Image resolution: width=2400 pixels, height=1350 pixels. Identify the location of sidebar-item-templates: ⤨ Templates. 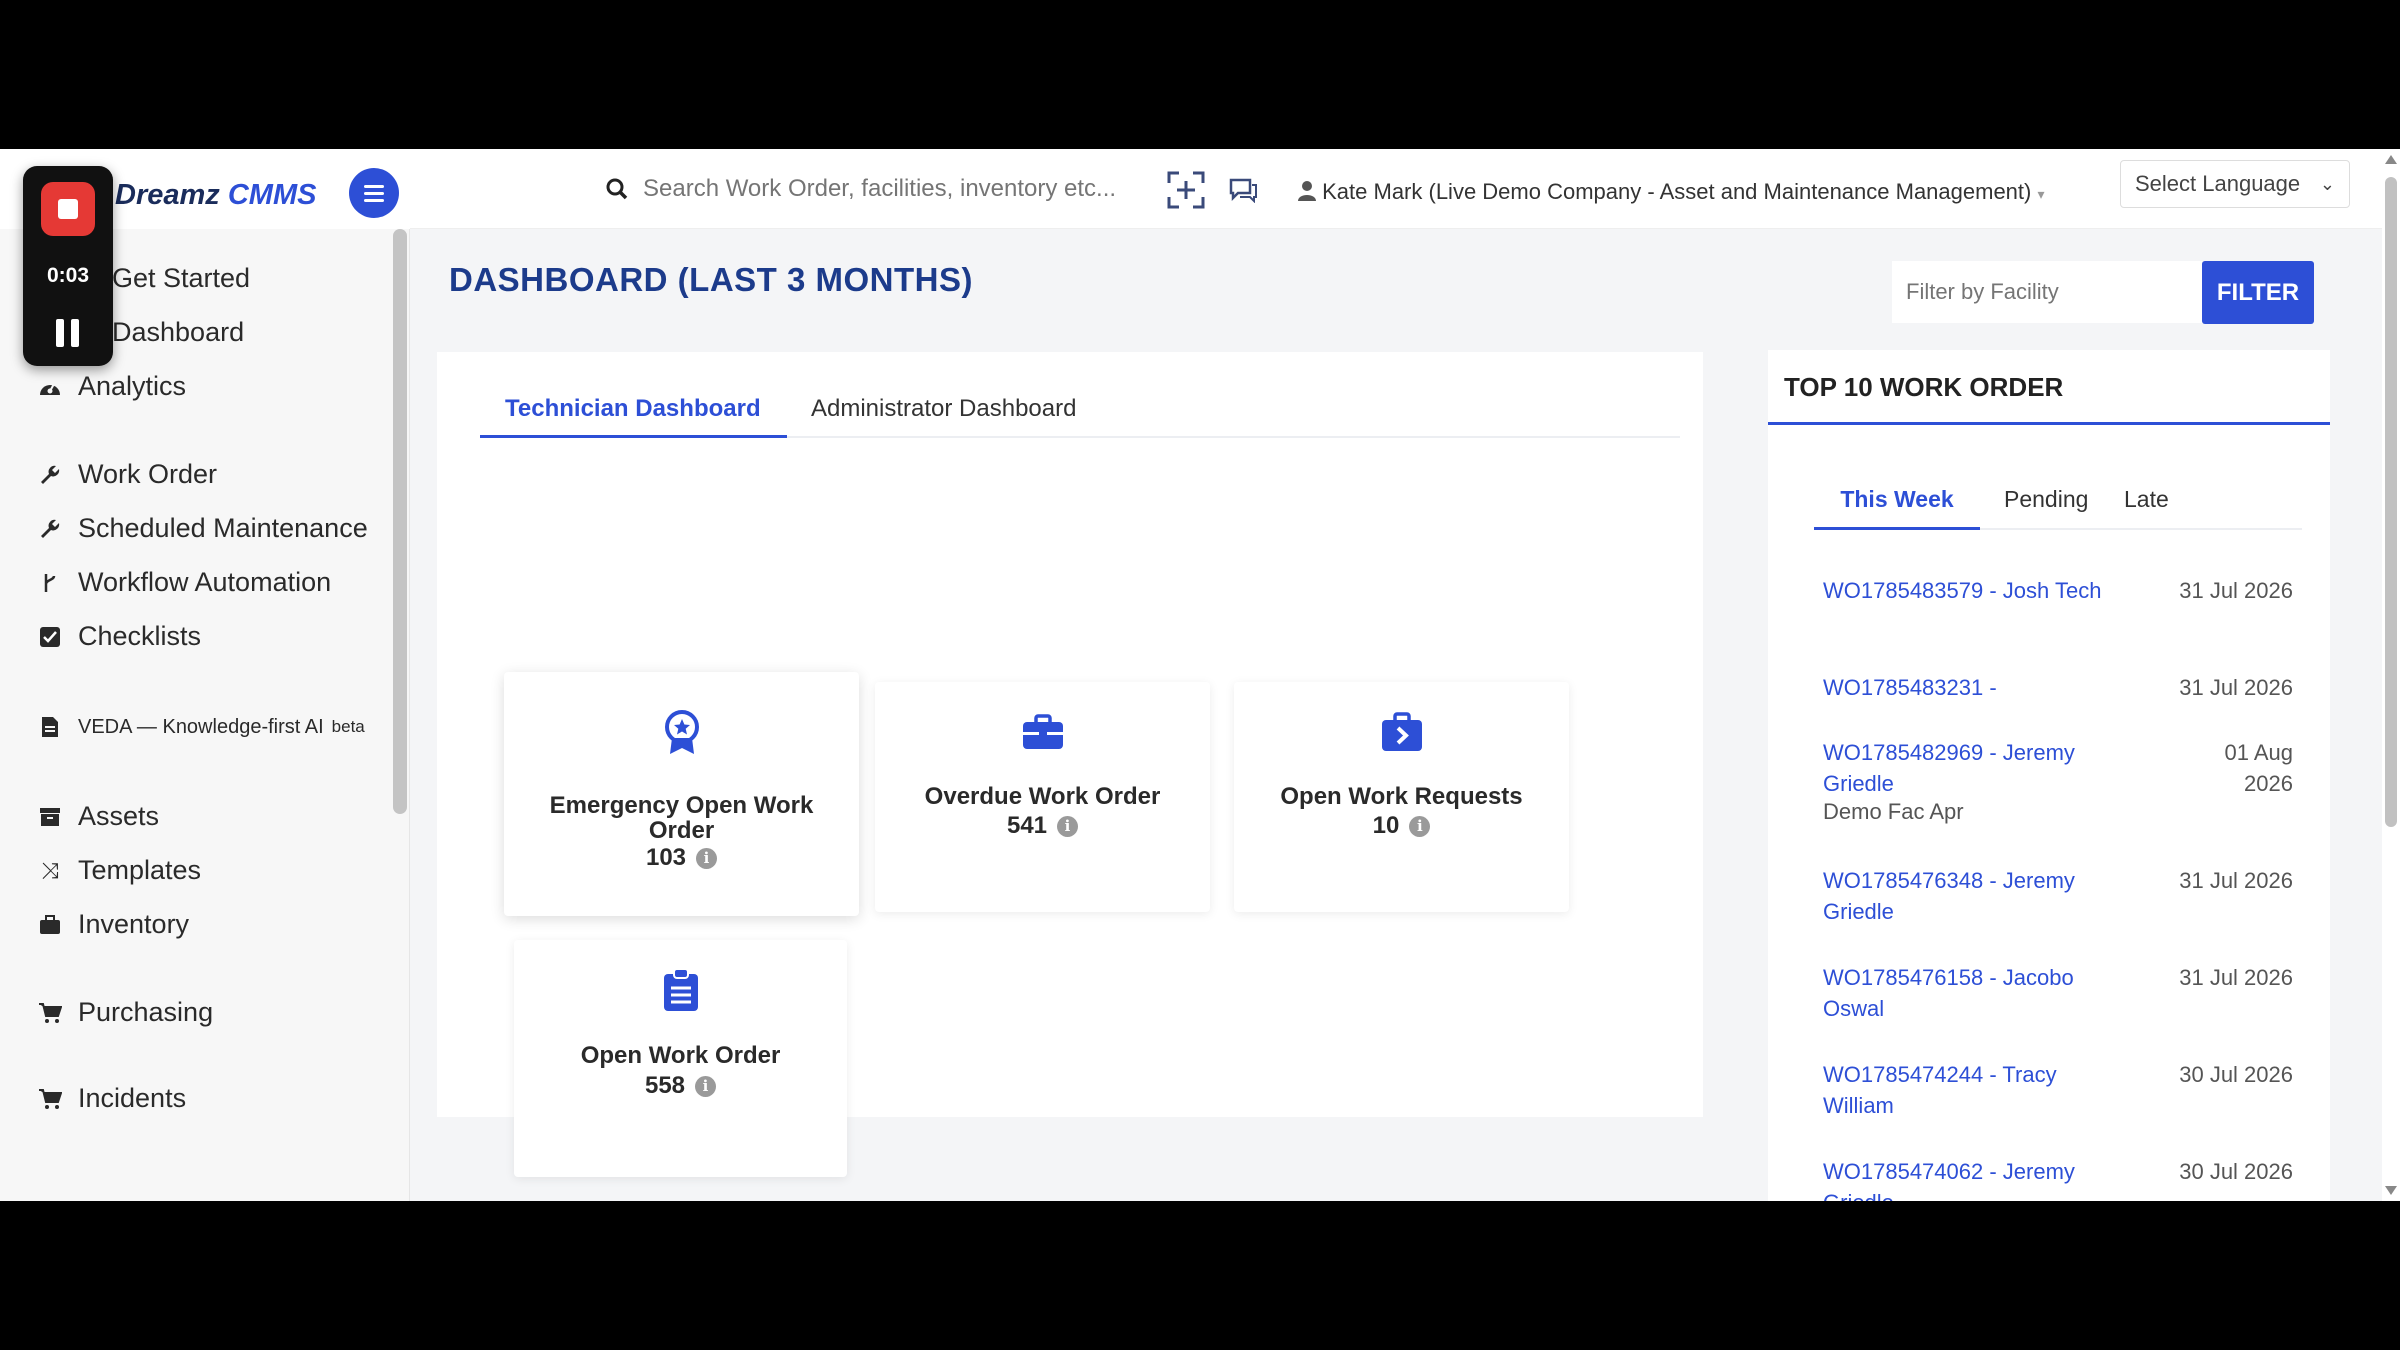
(119, 870).